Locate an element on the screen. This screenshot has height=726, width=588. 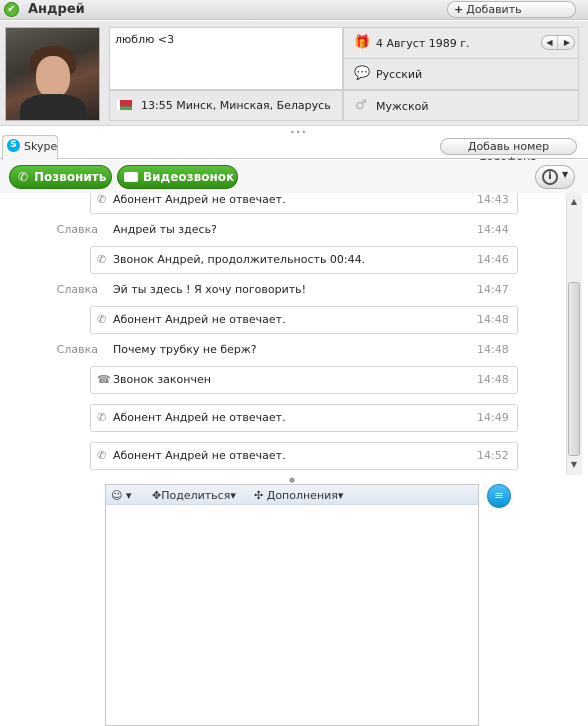
scroll-up-arrow-icon: ▲ is located at coordinates (574, 202).